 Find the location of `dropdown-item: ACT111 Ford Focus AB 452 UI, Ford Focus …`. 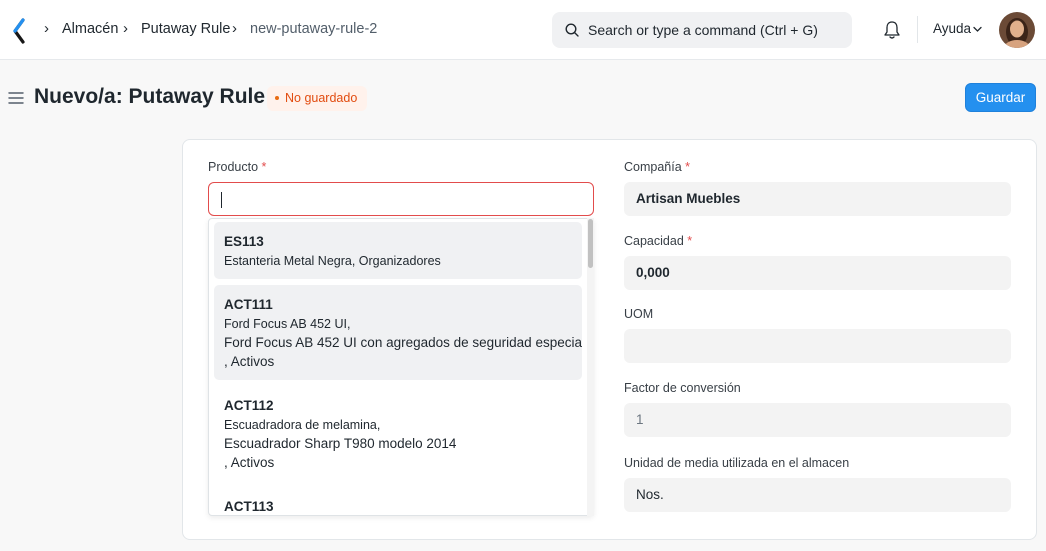

dropdown-item: ACT111 Ford Focus AB 452 UI, Ford Focus … is located at coordinates (398, 332).